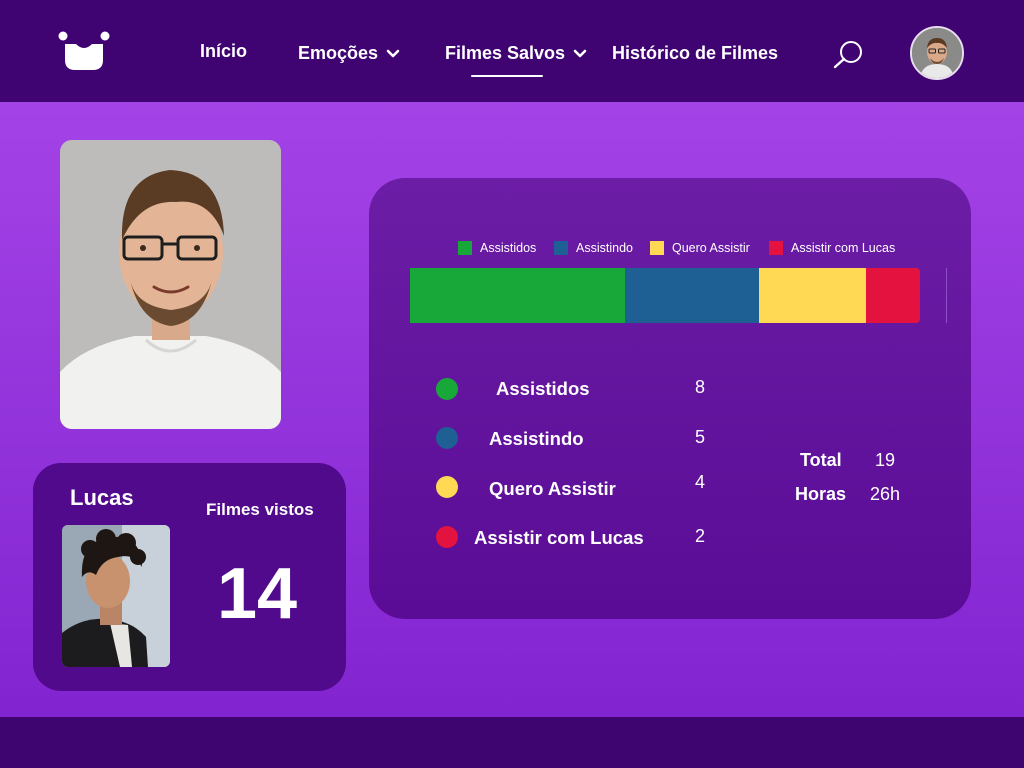 The image size is (1024, 768). I want to click on profile-photo, so click(170, 284).